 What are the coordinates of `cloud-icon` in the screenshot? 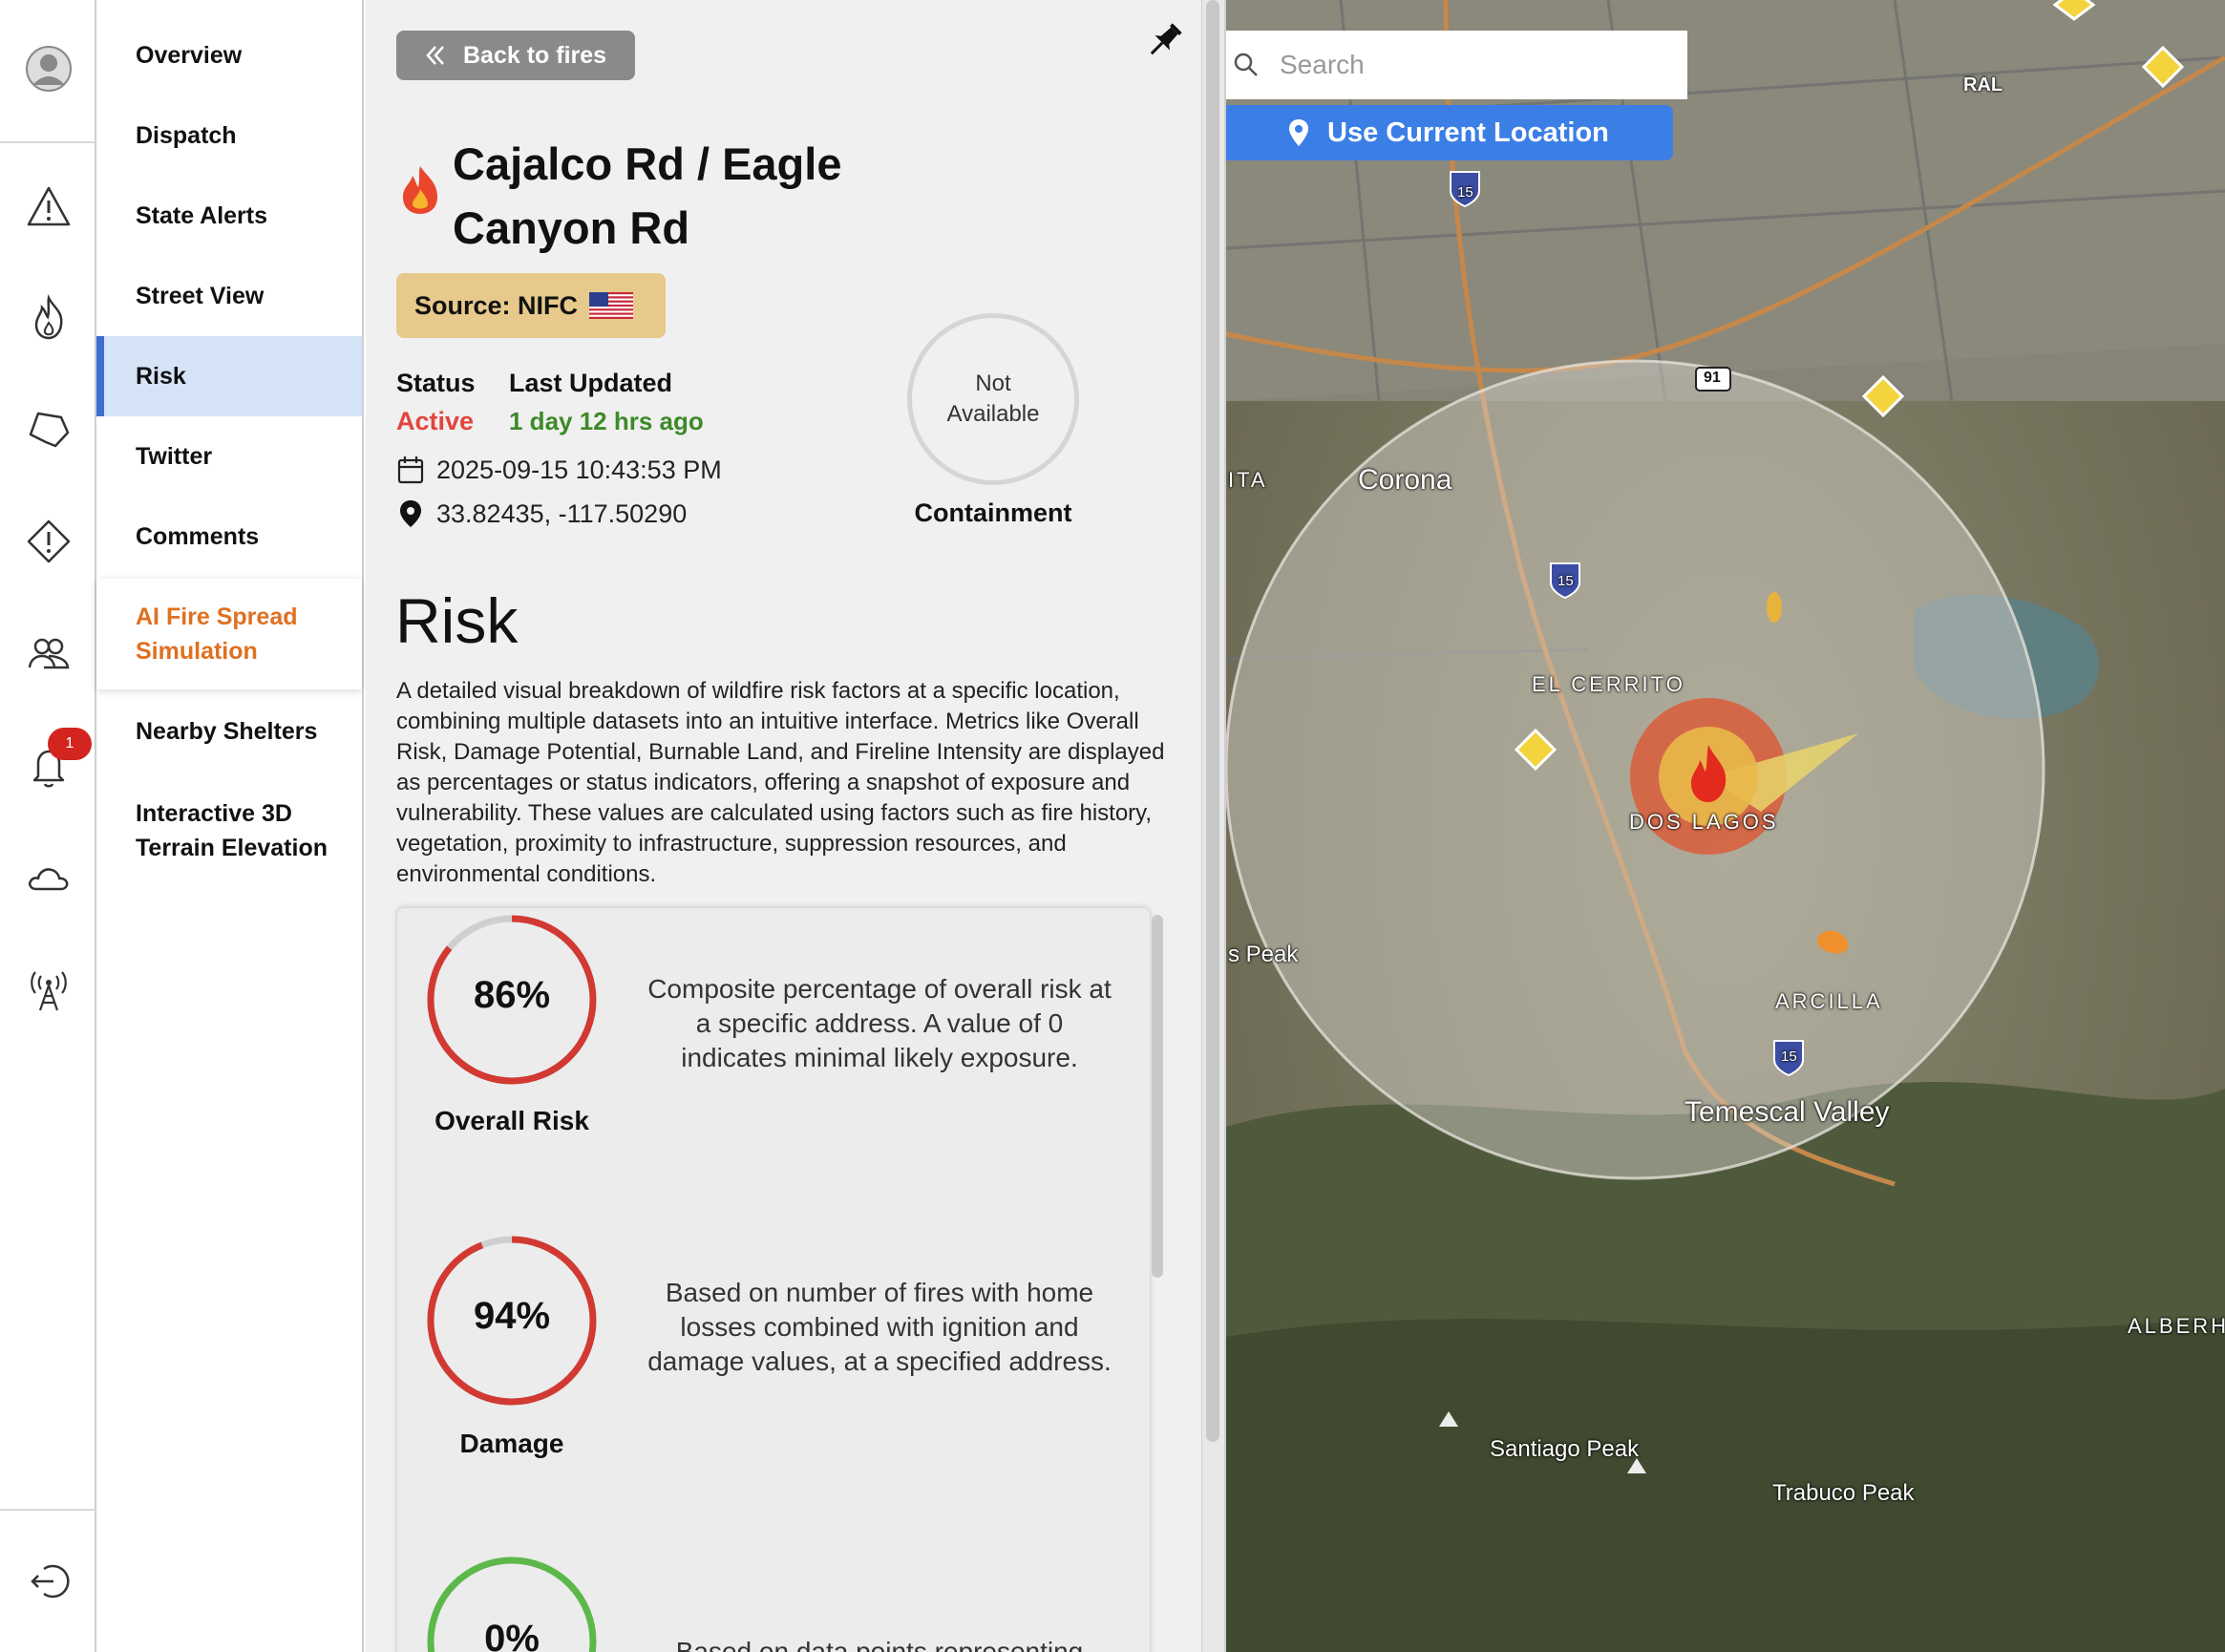 It's located at (48, 878).